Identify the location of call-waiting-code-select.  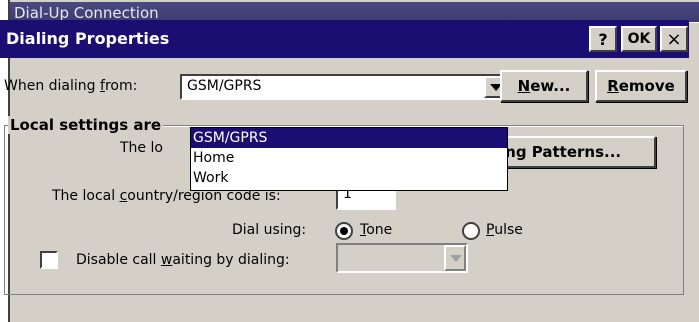
(402, 258).